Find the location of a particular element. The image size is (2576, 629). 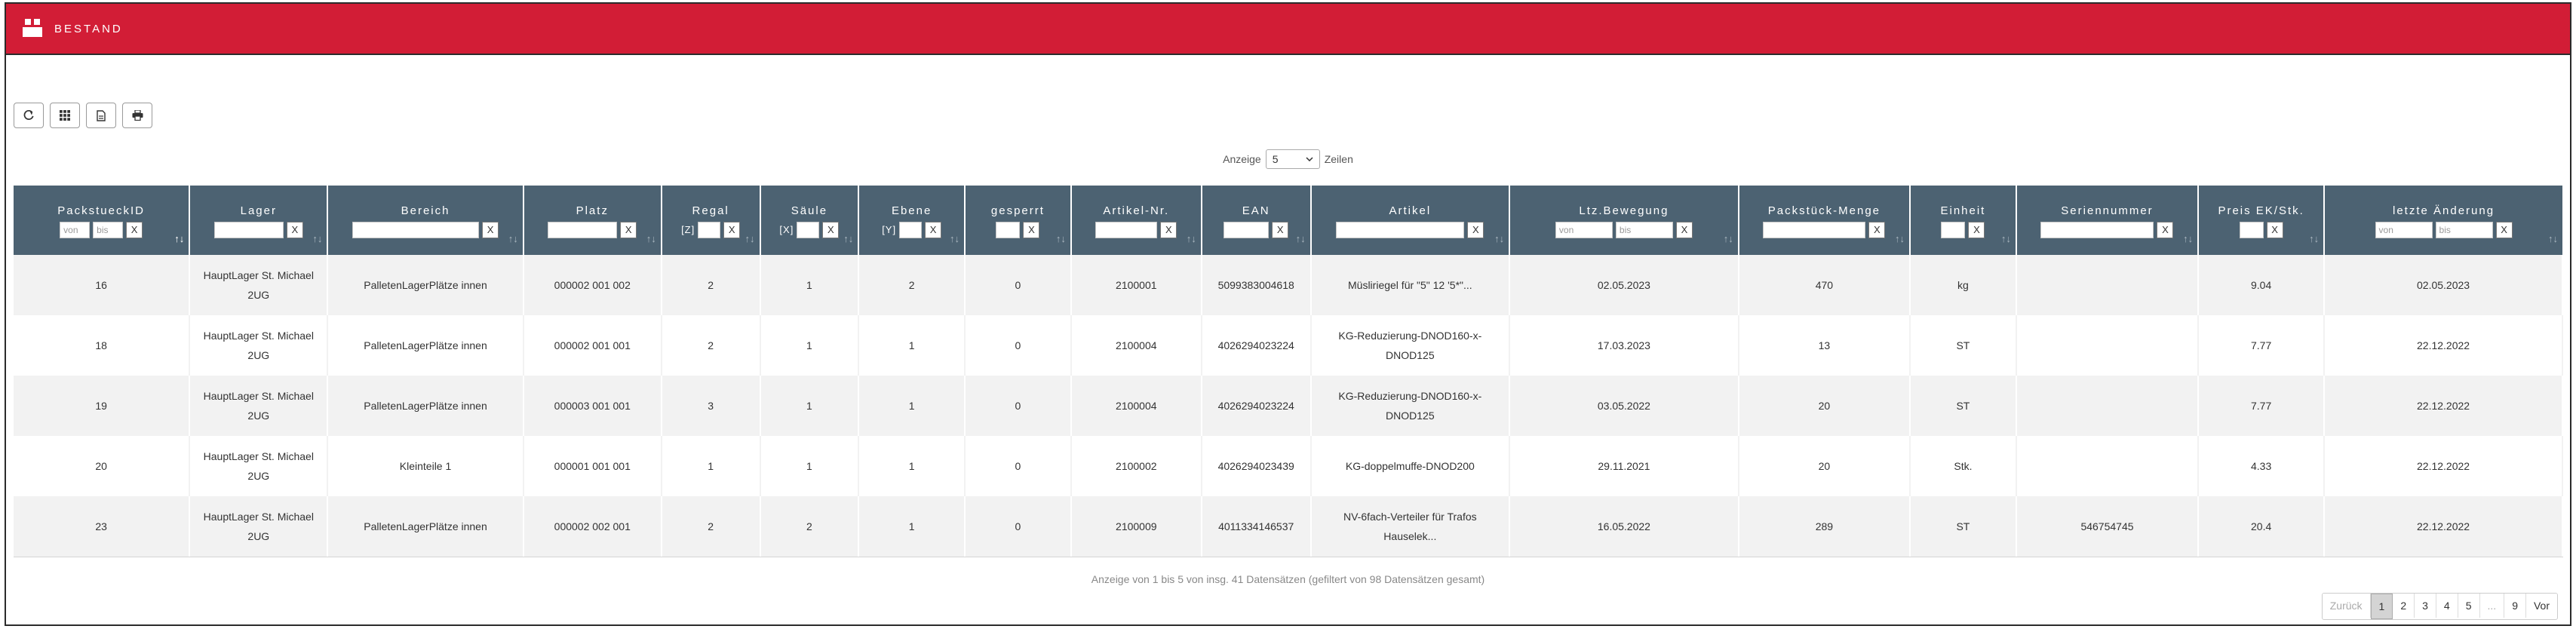

column-label-id: PackstueckID is located at coordinates (101, 210).